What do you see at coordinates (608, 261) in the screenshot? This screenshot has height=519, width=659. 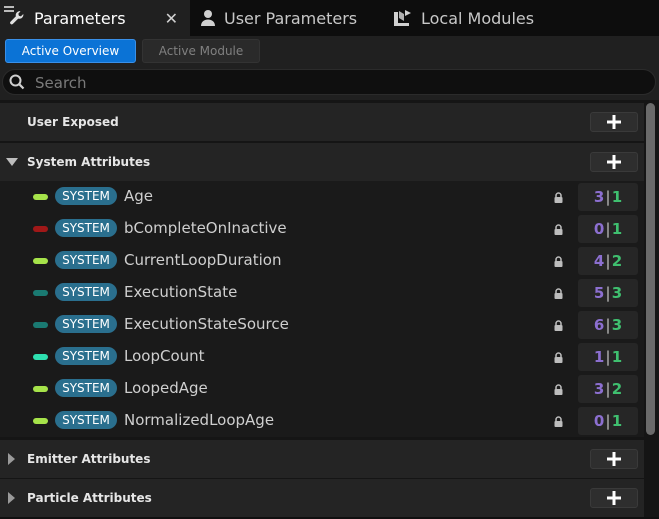 I see `reference-counter: 4 | 2` at bounding box center [608, 261].